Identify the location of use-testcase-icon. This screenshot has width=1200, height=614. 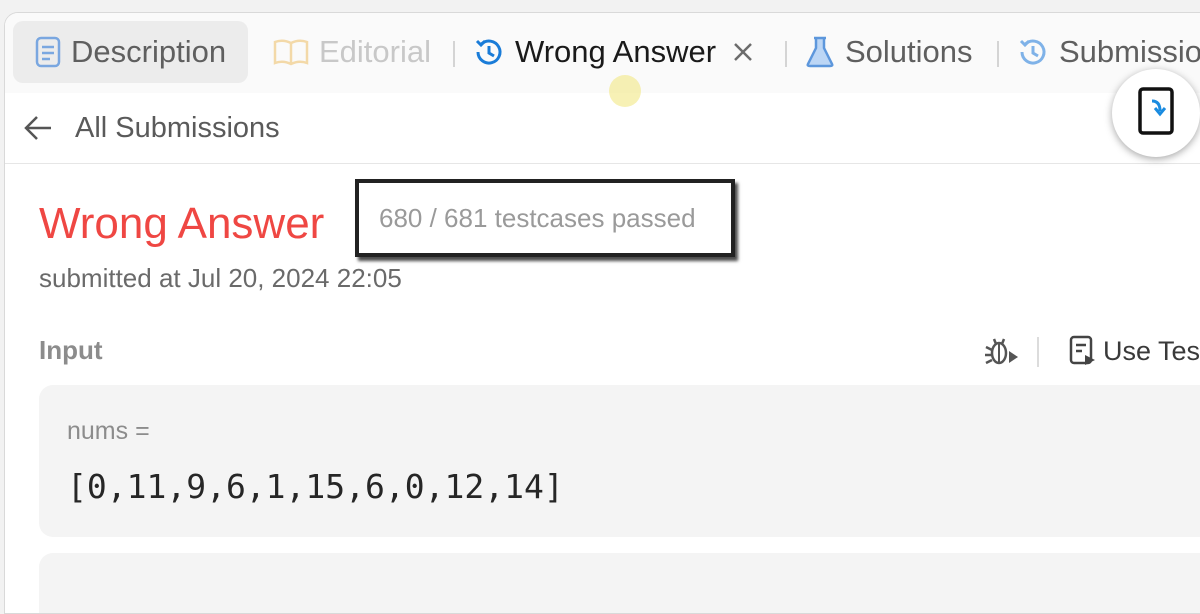
(1083, 351).